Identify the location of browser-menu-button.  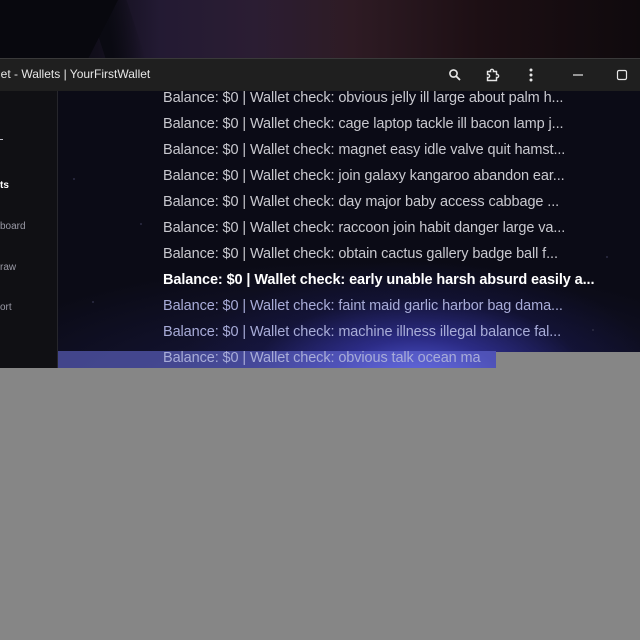
(531, 75).